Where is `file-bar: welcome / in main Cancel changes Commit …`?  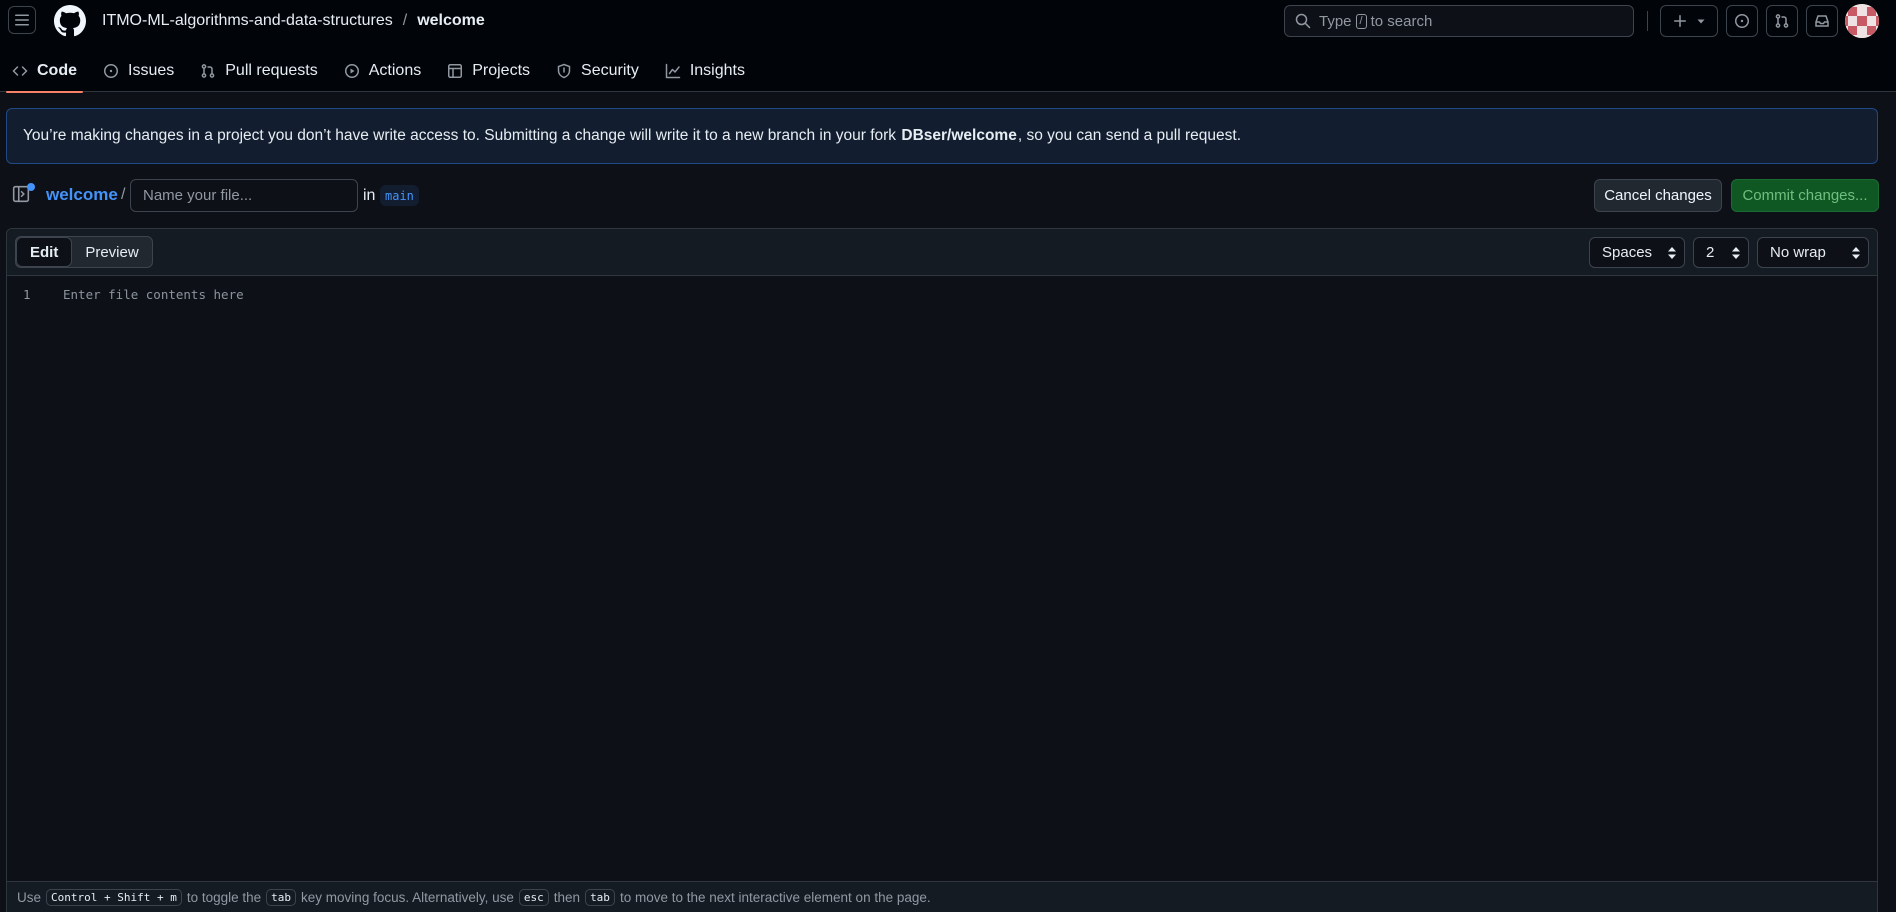
file-bar: welcome / in main Cancel changes Commit … is located at coordinates (948, 195).